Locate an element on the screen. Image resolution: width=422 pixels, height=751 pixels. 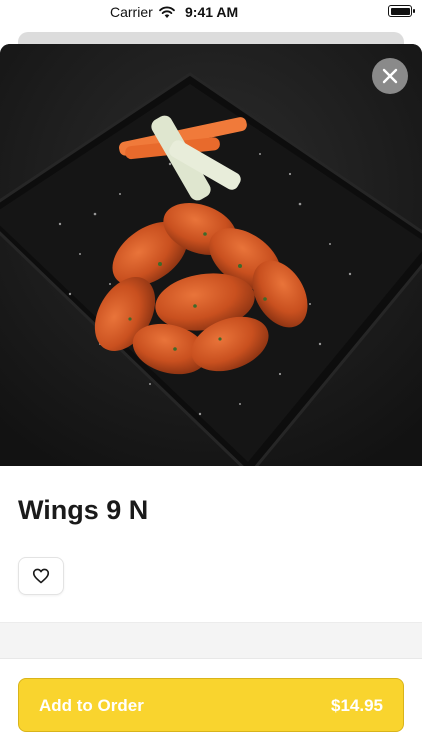
clock-time: 9:41 AM is located at coordinates (212, 12).